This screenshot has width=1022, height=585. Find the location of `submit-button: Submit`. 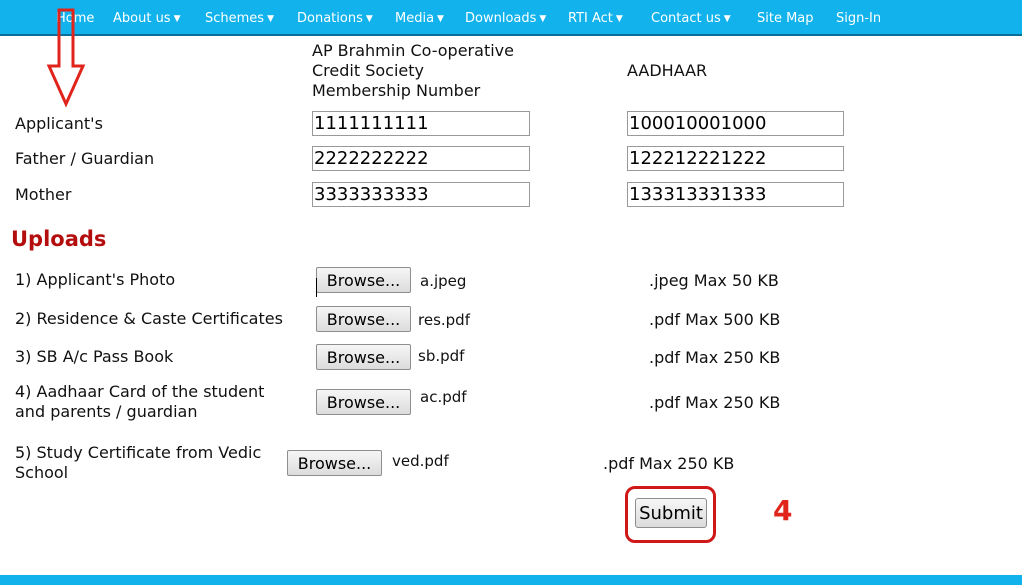

submit-button: Submit is located at coordinates (671, 513).